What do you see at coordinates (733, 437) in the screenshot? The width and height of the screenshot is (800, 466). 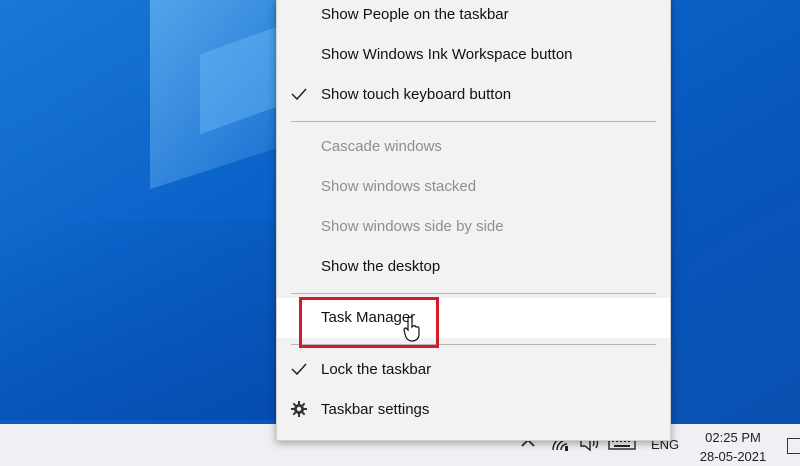 I see `clock-time: 02:25 PM` at bounding box center [733, 437].